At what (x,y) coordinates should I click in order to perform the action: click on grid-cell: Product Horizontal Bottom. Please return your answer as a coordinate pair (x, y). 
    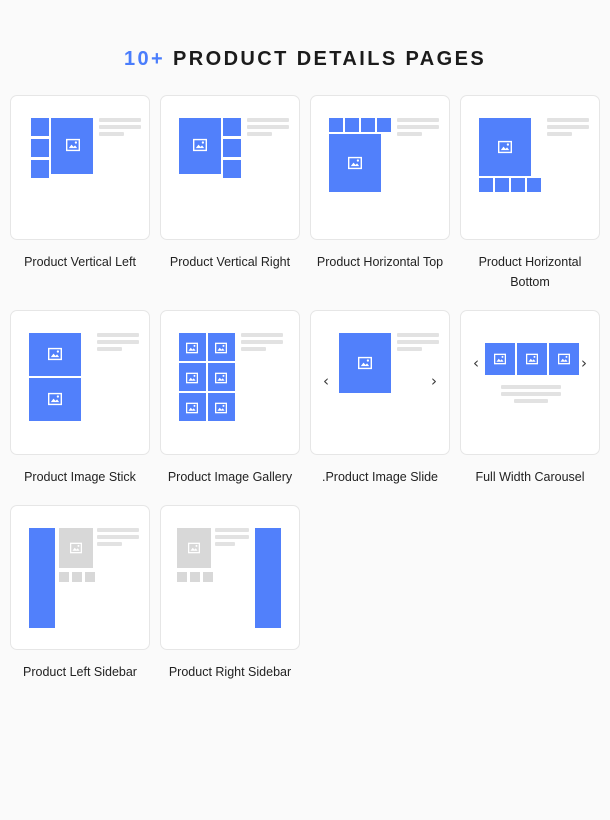
    Looking at the image, I should click on (530, 193).